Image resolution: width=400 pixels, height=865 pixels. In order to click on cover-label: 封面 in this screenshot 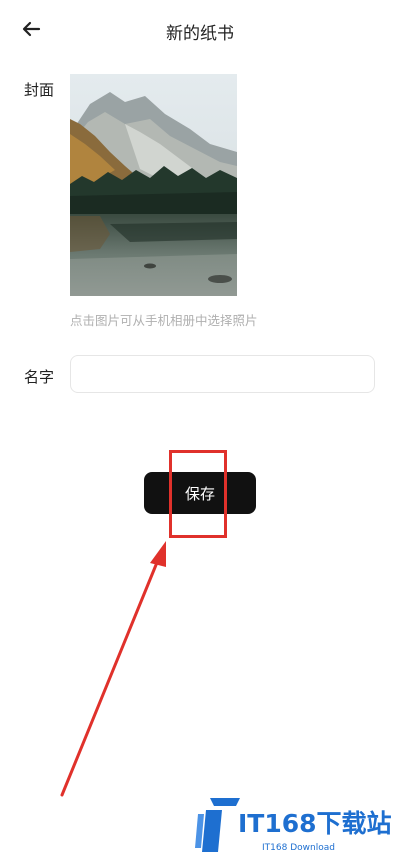, I will do `click(39, 90)`.